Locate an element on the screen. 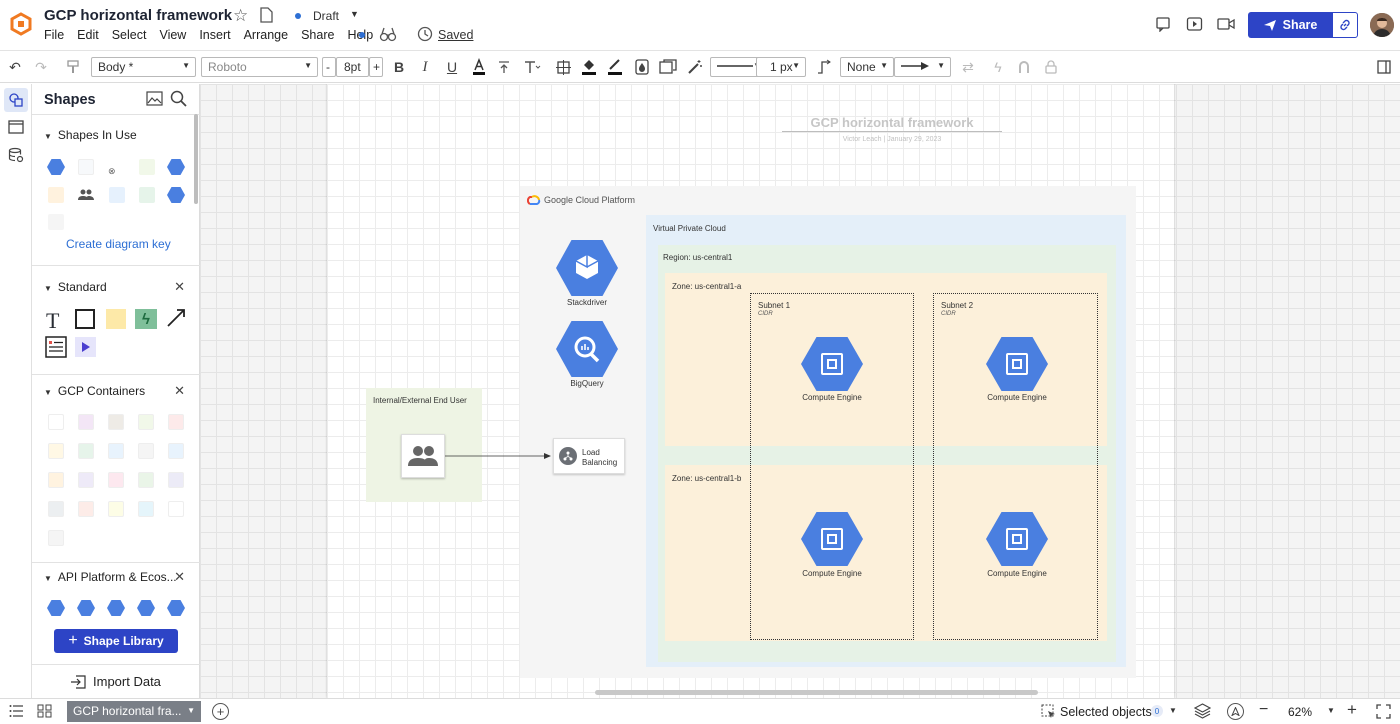  zoom-in-button: + is located at coordinates (1352, 710).